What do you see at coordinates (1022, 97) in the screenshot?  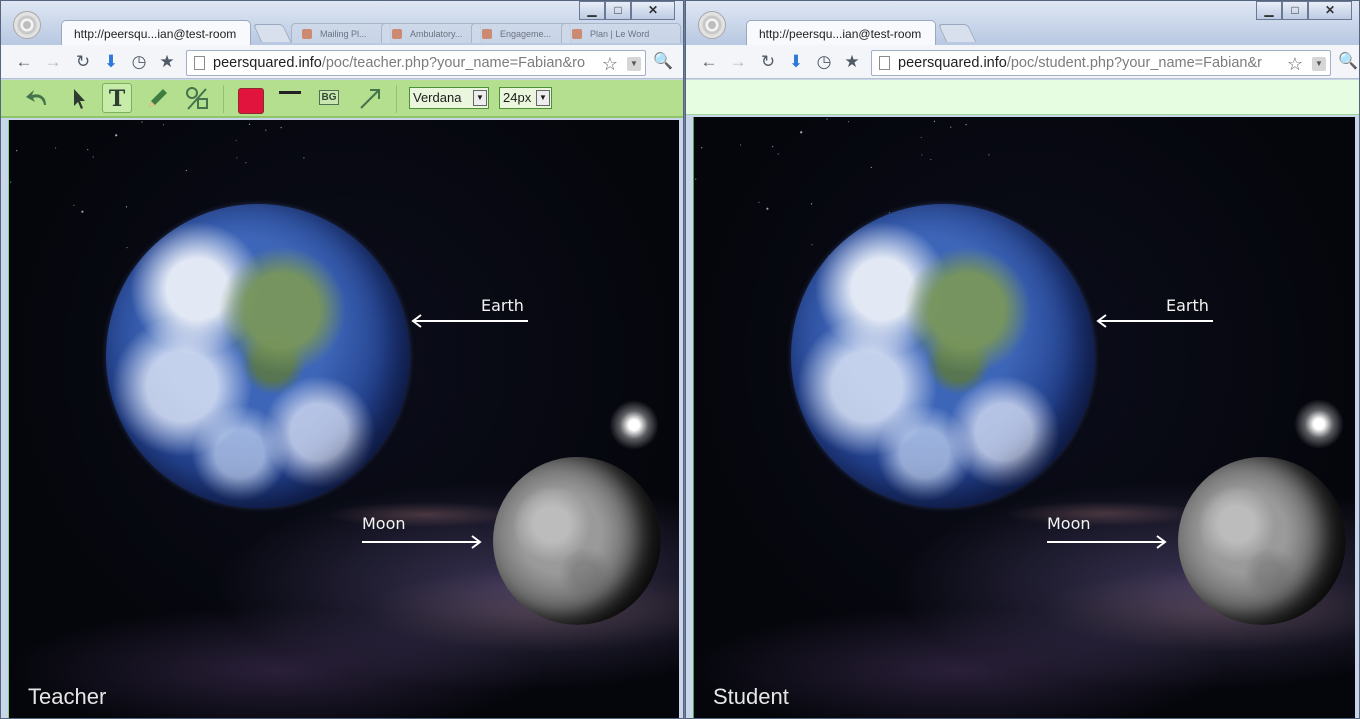 I see `student-status-bar` at bounding box center [1022, 97].